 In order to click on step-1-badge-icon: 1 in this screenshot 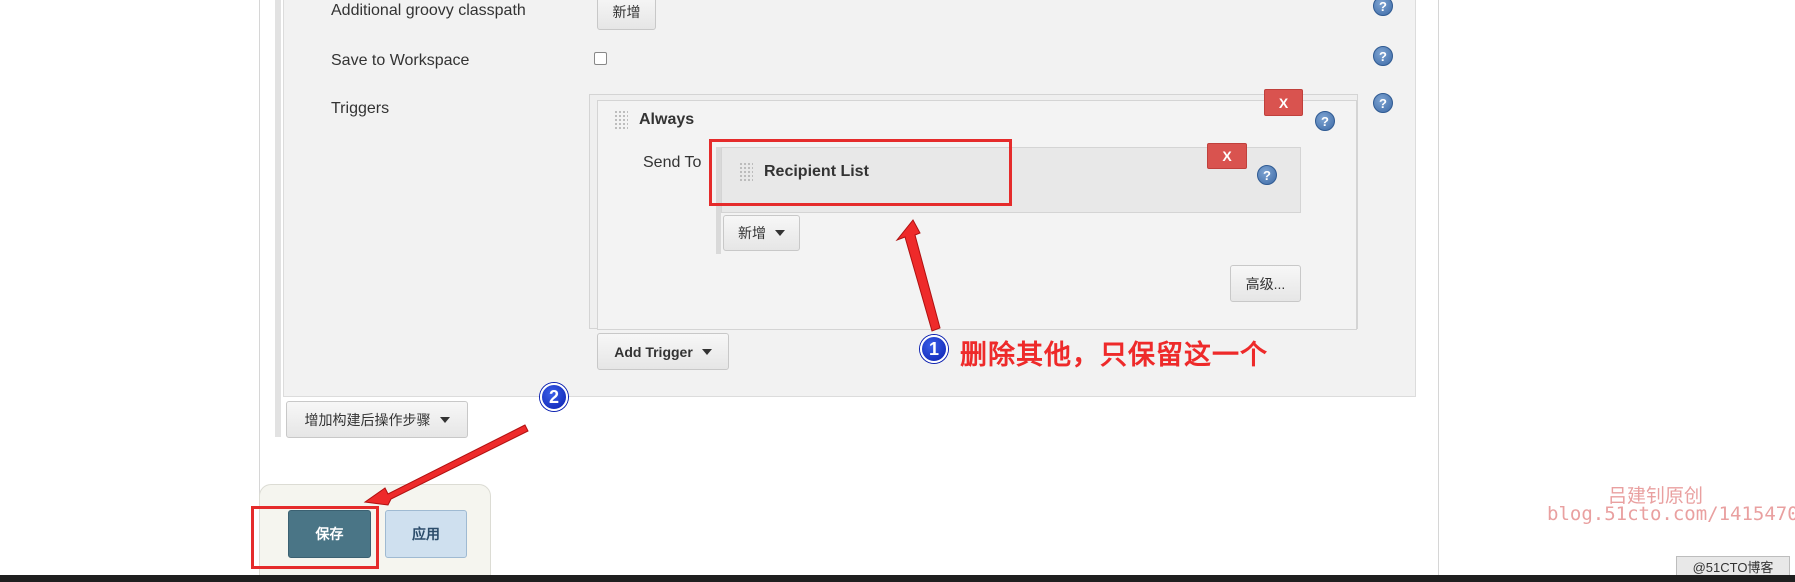, I will do `click(934, 349)`.